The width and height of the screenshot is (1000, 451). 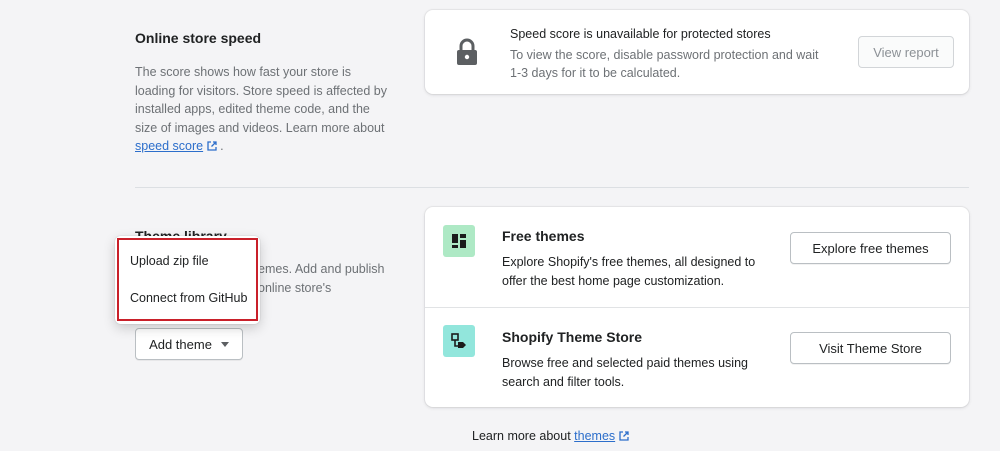 I want to click on add-theme-button: Add theme, so click(x=189, y=344).